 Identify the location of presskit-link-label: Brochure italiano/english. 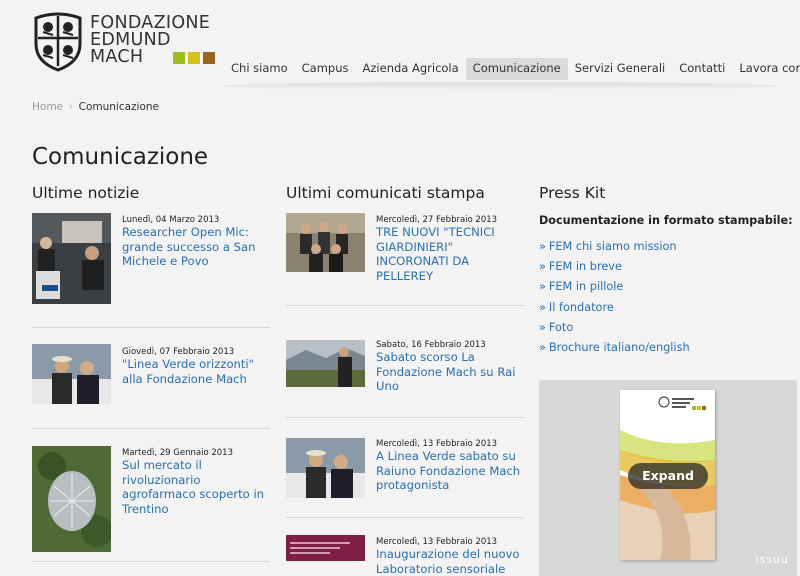
(619, 347).